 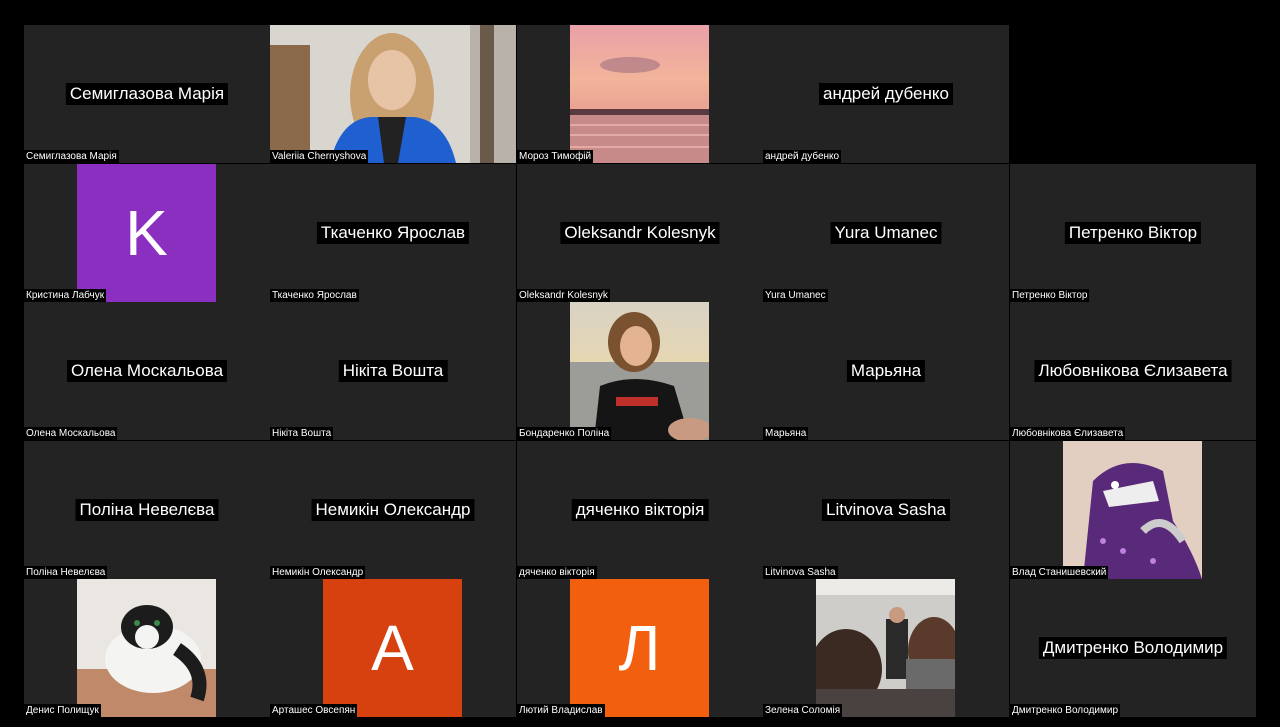 I want to click on participant-name-tag: Олена Москальова, so click(x=71, y=433).